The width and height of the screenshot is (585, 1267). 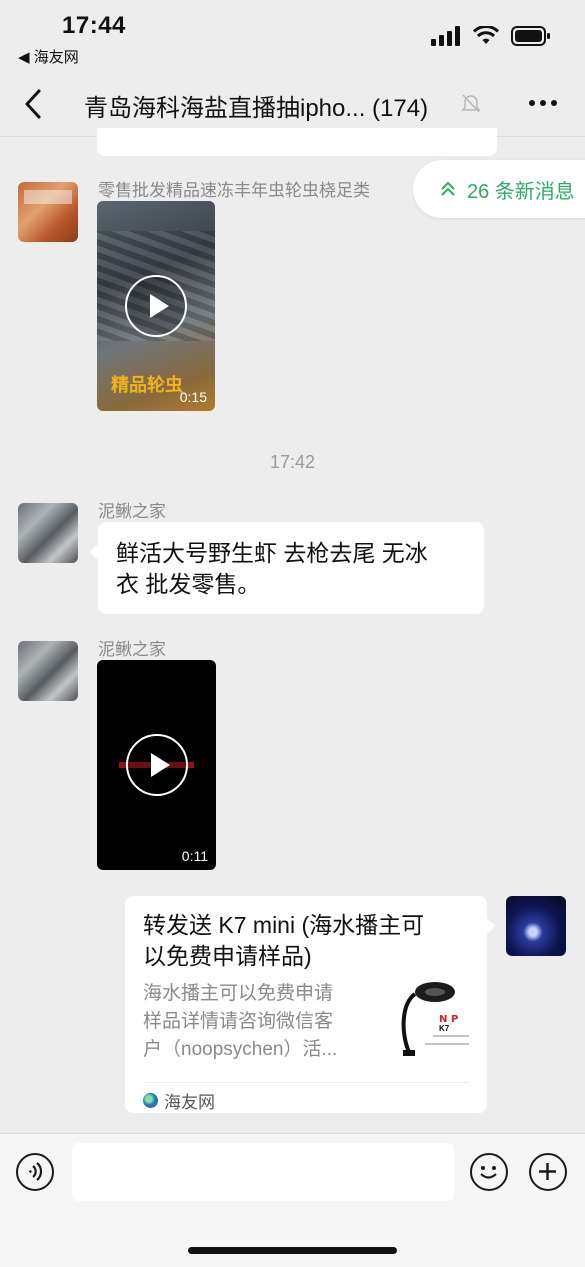 What do you see at coordinates (548, 1172) in the screenshot?
I see `plus-icon` at bounding box center [548, 1172].